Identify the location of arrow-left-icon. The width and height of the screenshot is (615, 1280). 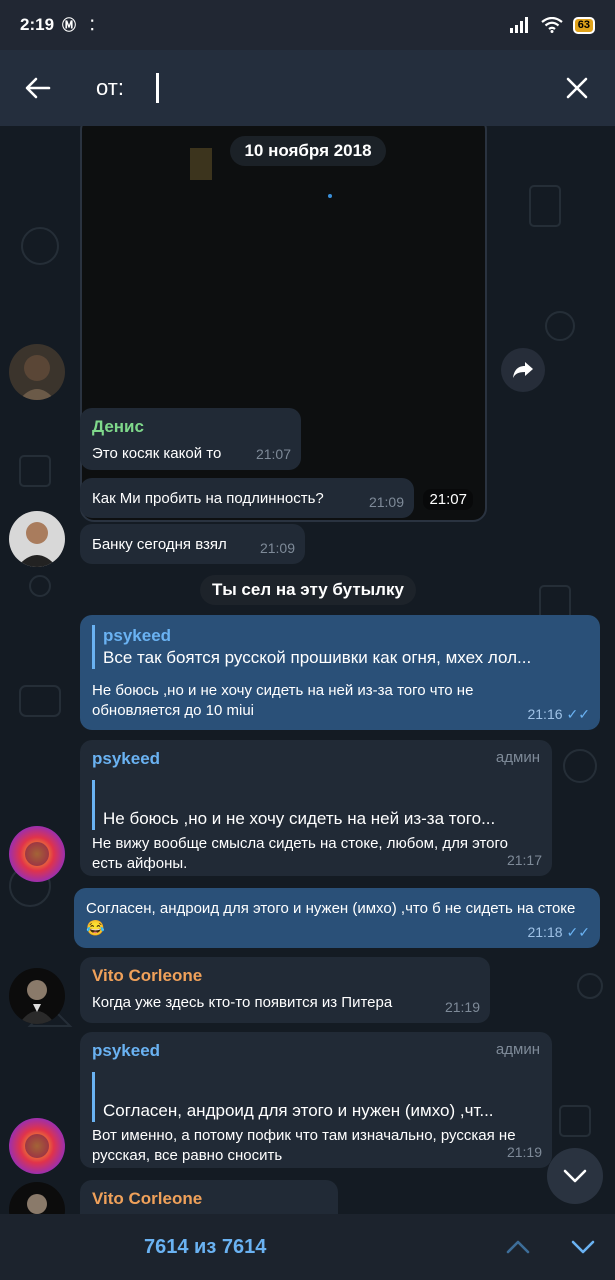
(38, 88).